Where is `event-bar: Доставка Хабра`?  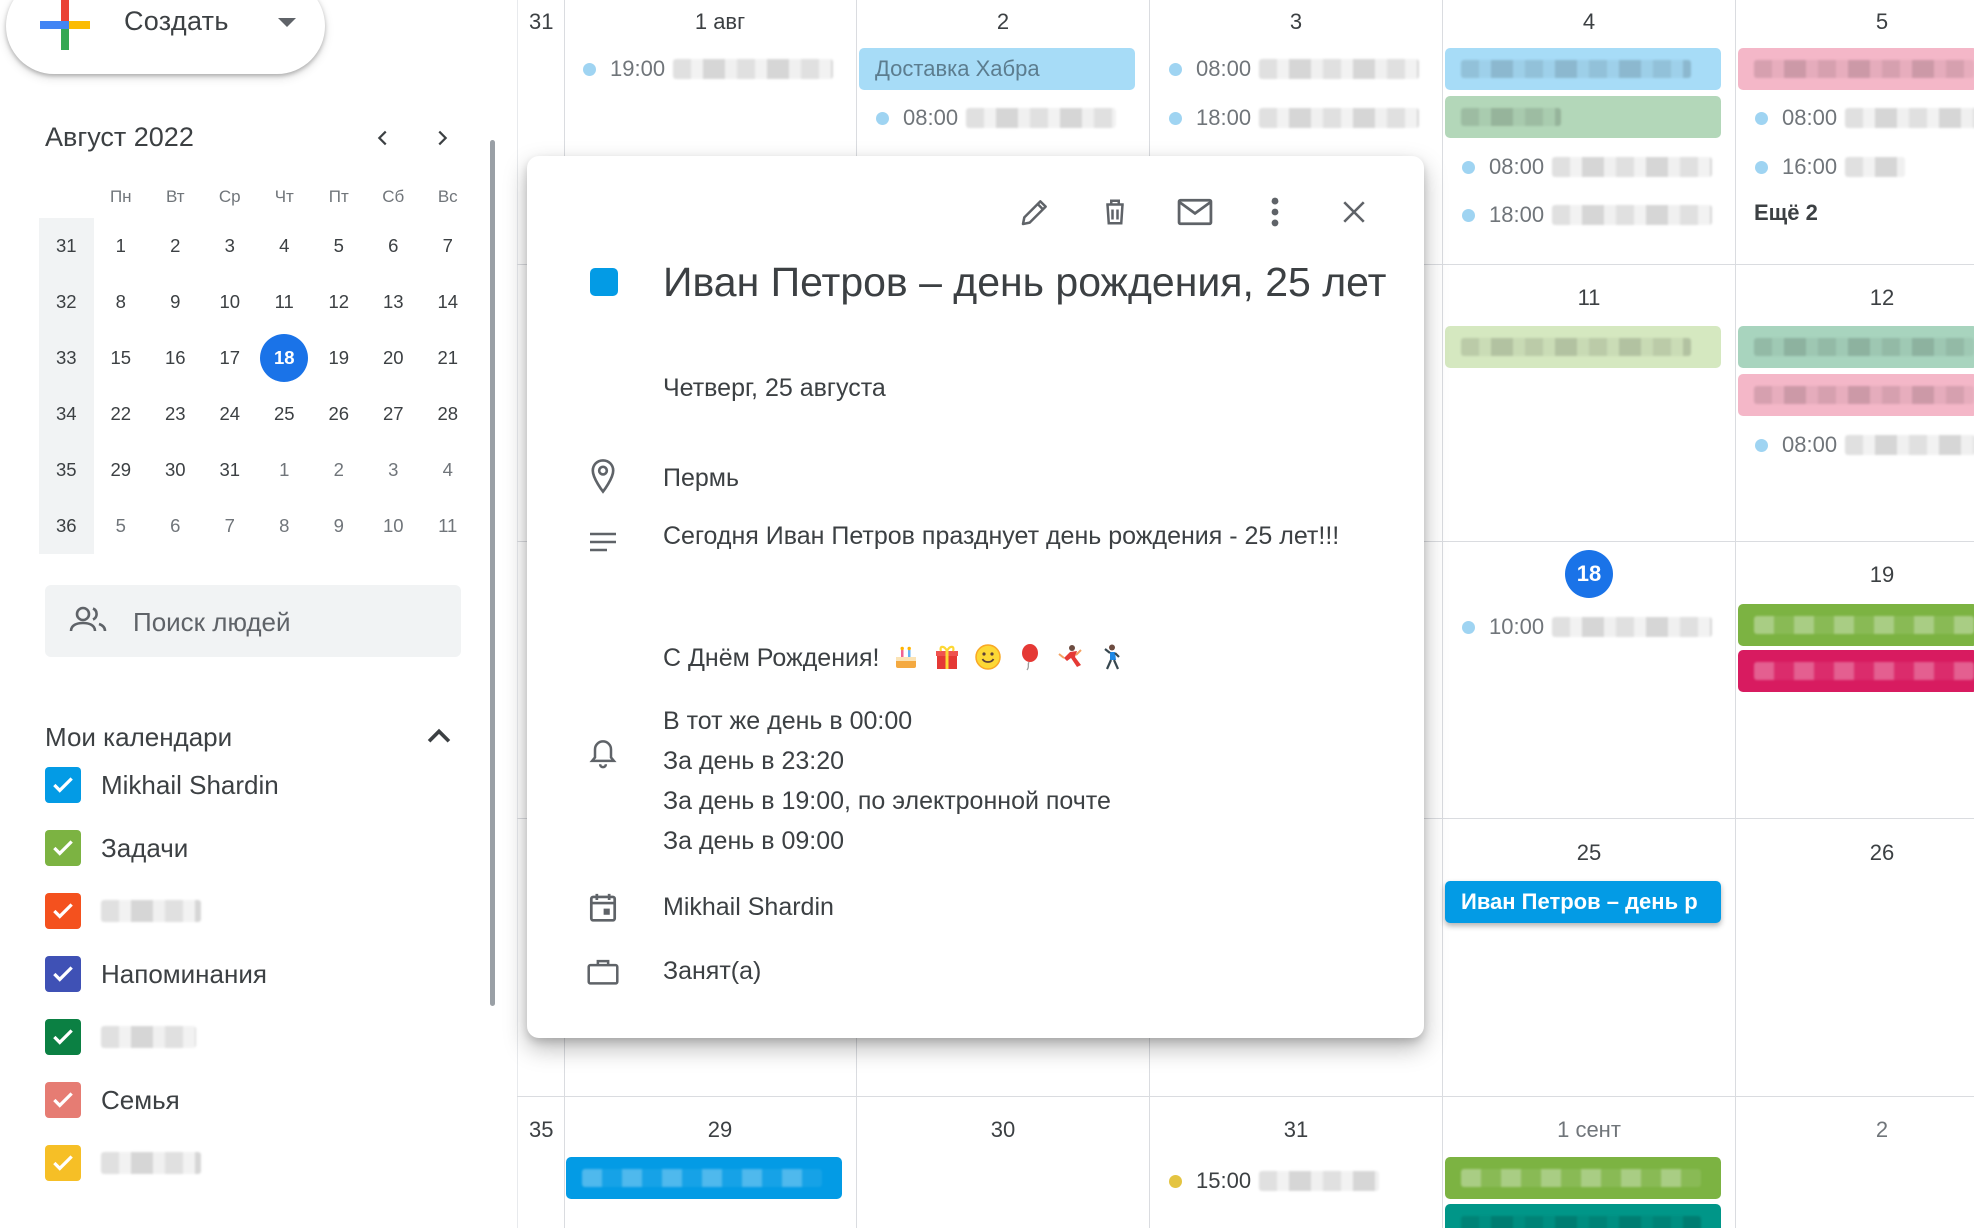
event-bar: Доставка Хабра is located at coordinates (997, 69).